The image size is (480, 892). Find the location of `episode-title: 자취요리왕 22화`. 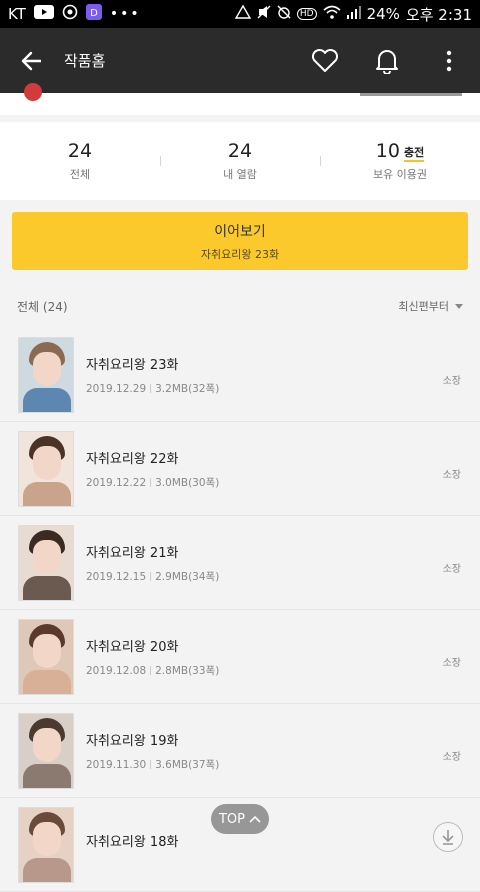

episode-title: 자취요리왕 22화 is located at coordinates (132, 459).